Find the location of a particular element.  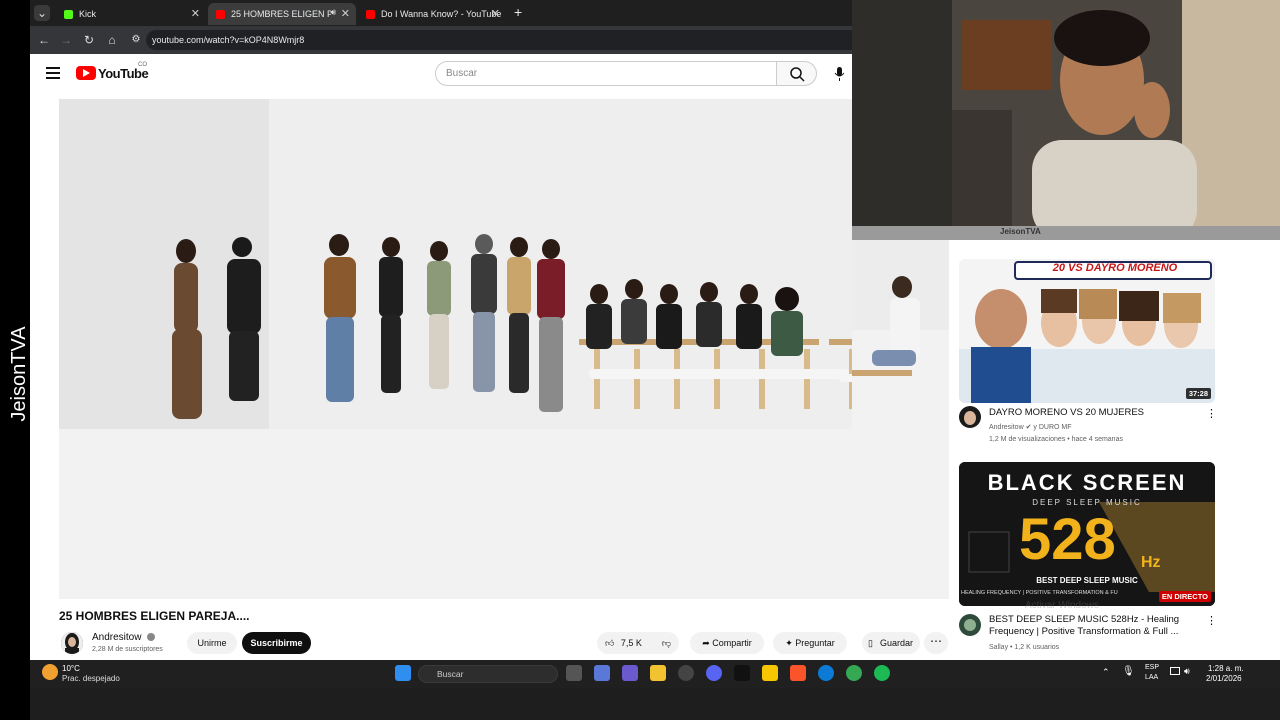

thumbnail-text: 20 VS DAYRO MORENO is located at coordinates (1115, 268).